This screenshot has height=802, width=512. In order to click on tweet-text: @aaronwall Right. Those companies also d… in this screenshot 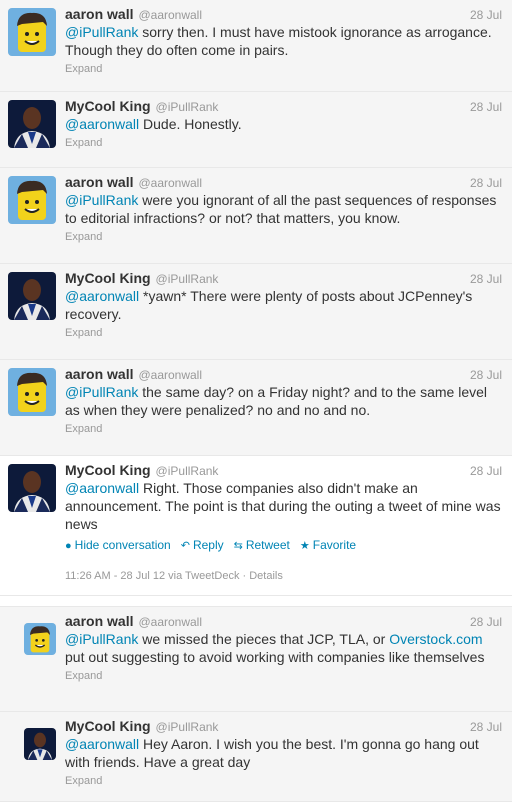, I will do `click(283, 506)`.